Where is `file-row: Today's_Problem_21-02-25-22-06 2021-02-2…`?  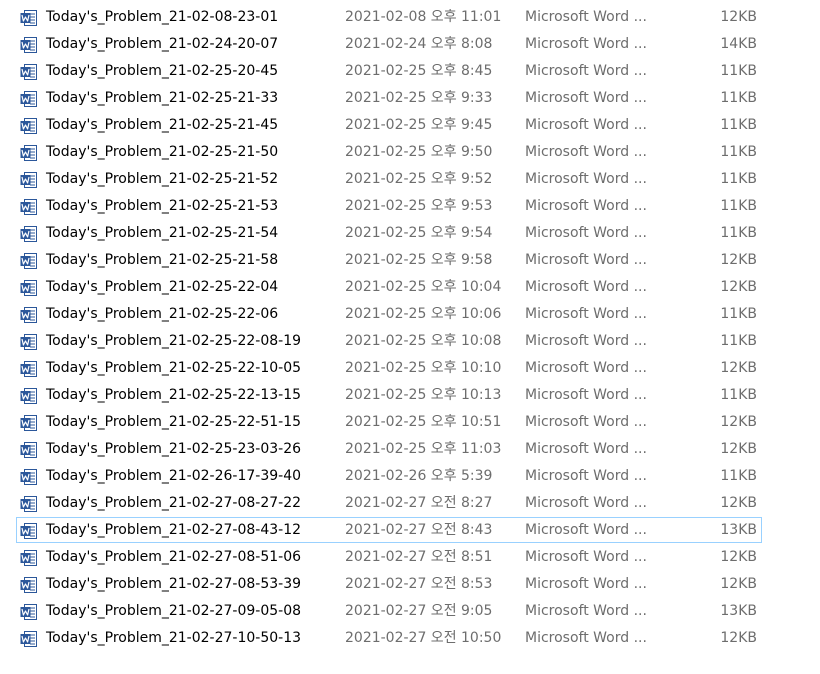
file-row: Today's_Problem_21-02-25-22-06 2021-02-2… is located at coordinates (410, 314).